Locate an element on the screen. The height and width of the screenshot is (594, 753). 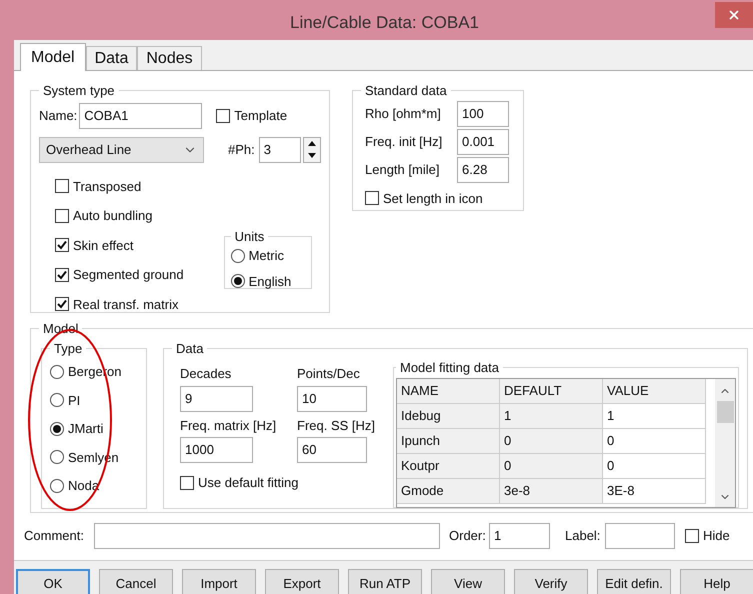
table-cell: Koutpr is located at coordinates (448, 466).